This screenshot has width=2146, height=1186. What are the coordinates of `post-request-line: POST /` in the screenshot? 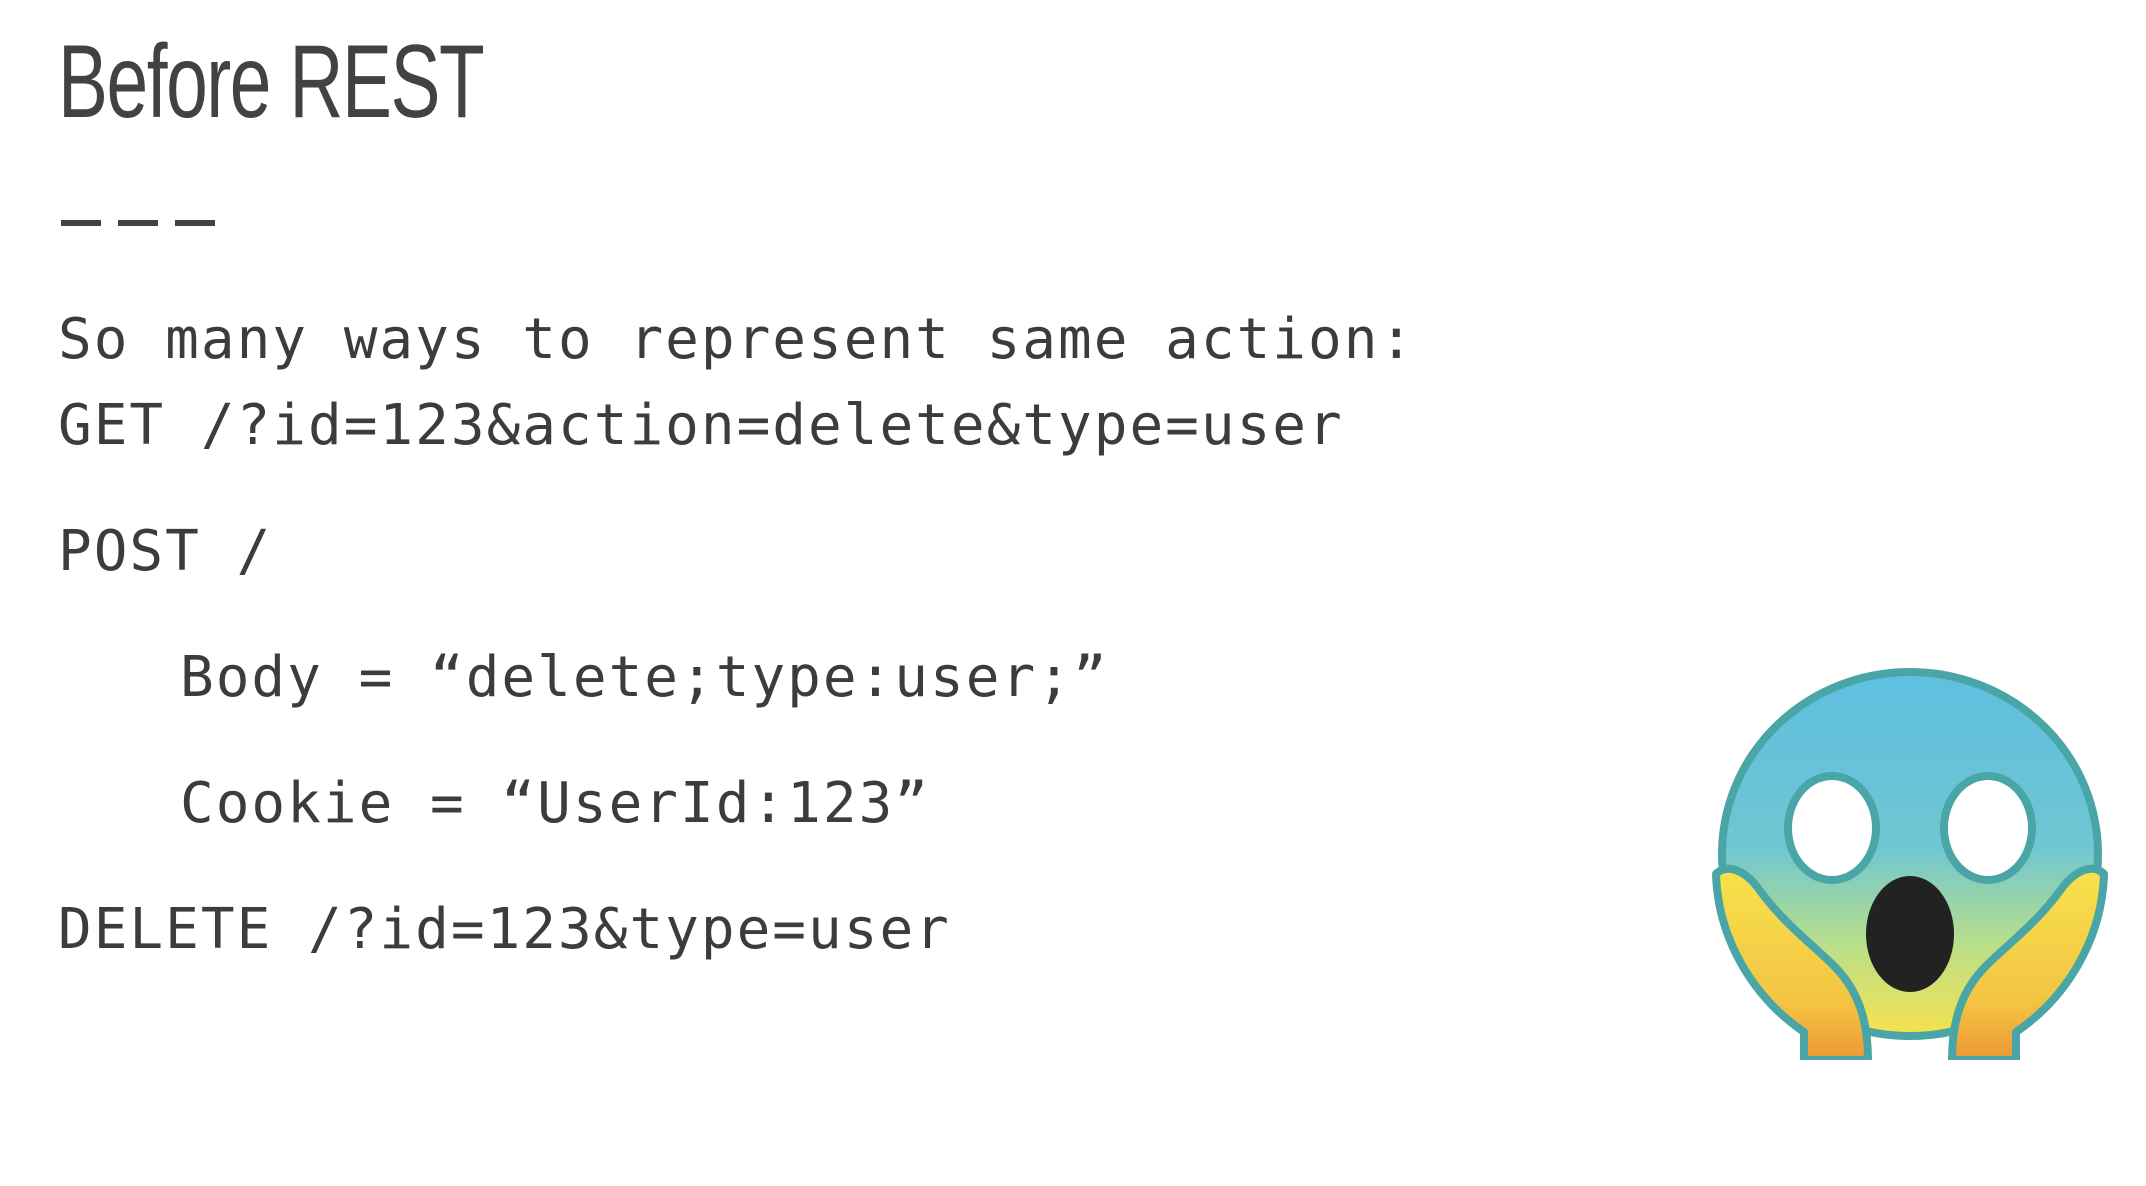 It's located at (165, 551).